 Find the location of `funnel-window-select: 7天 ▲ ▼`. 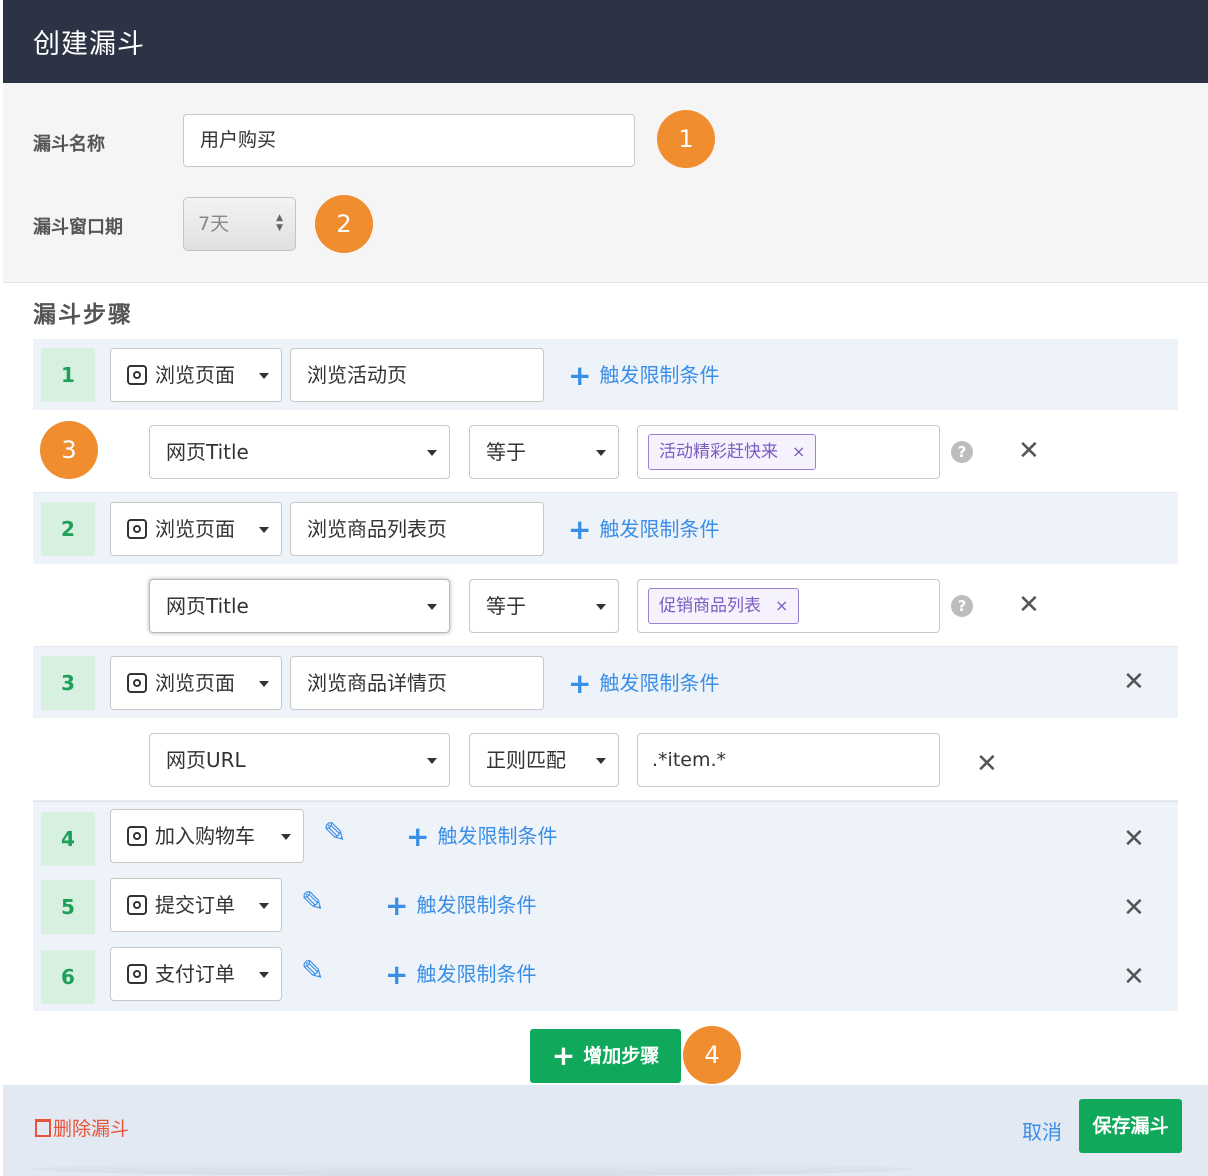

funnel-window-select: 7天 ▲ ▼ is located at coordinates (239, 224).